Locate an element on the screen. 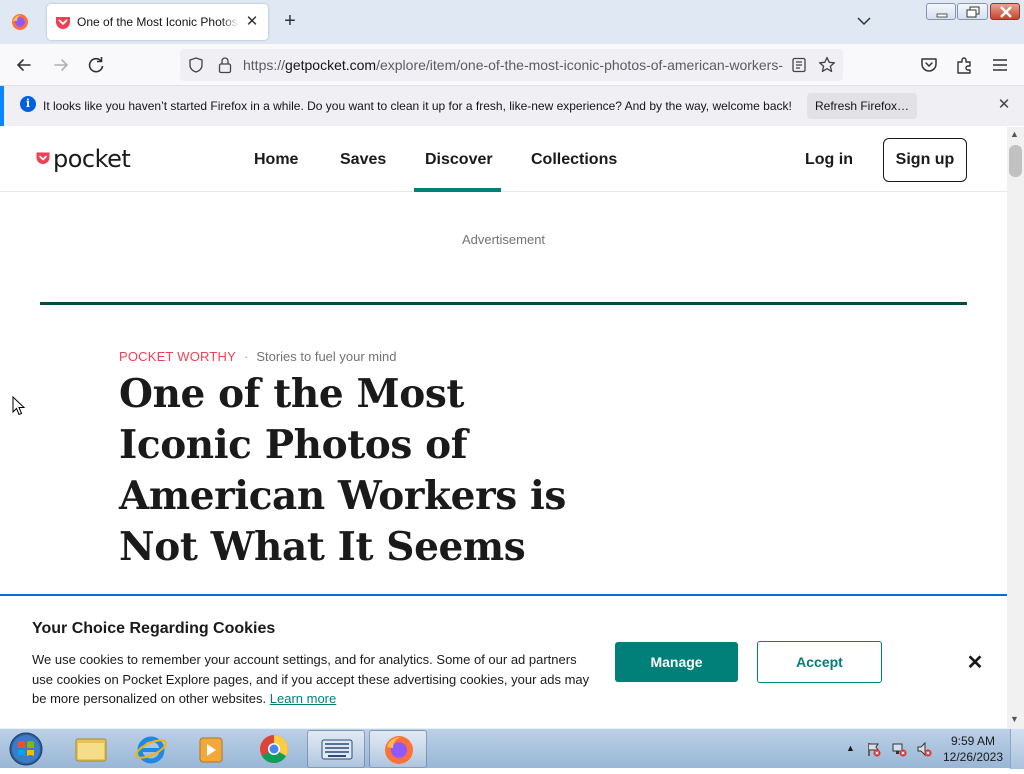 Image resolution: width=1024 pixels, height=774 pixels. show-hidden-icons-arrow: ▲ is located at coordinates (850, 748).